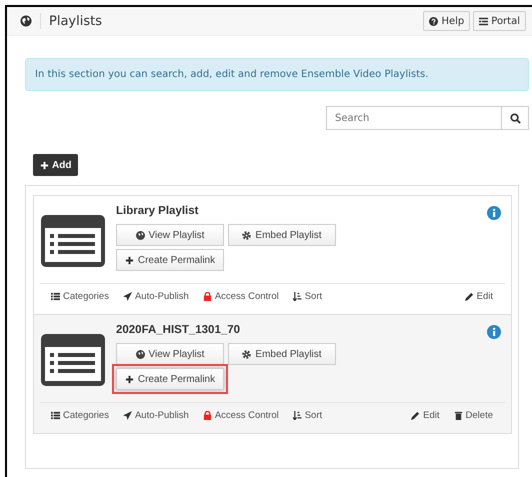 The image size is (532, 477). I want to click on info-alert: In this section you can search, add, edit and remove Ensemble Video Playlists., so click(277, 74).